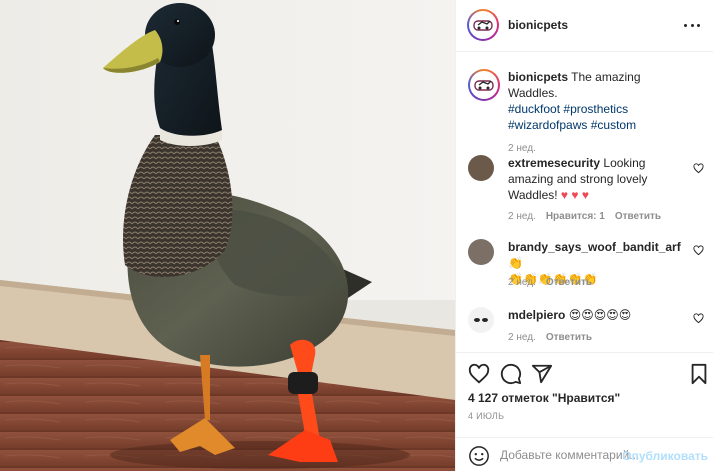  What do you see at coordinates (542, 374) in the screenshot?
I see `share-icon` at bounding box center [542, 374].